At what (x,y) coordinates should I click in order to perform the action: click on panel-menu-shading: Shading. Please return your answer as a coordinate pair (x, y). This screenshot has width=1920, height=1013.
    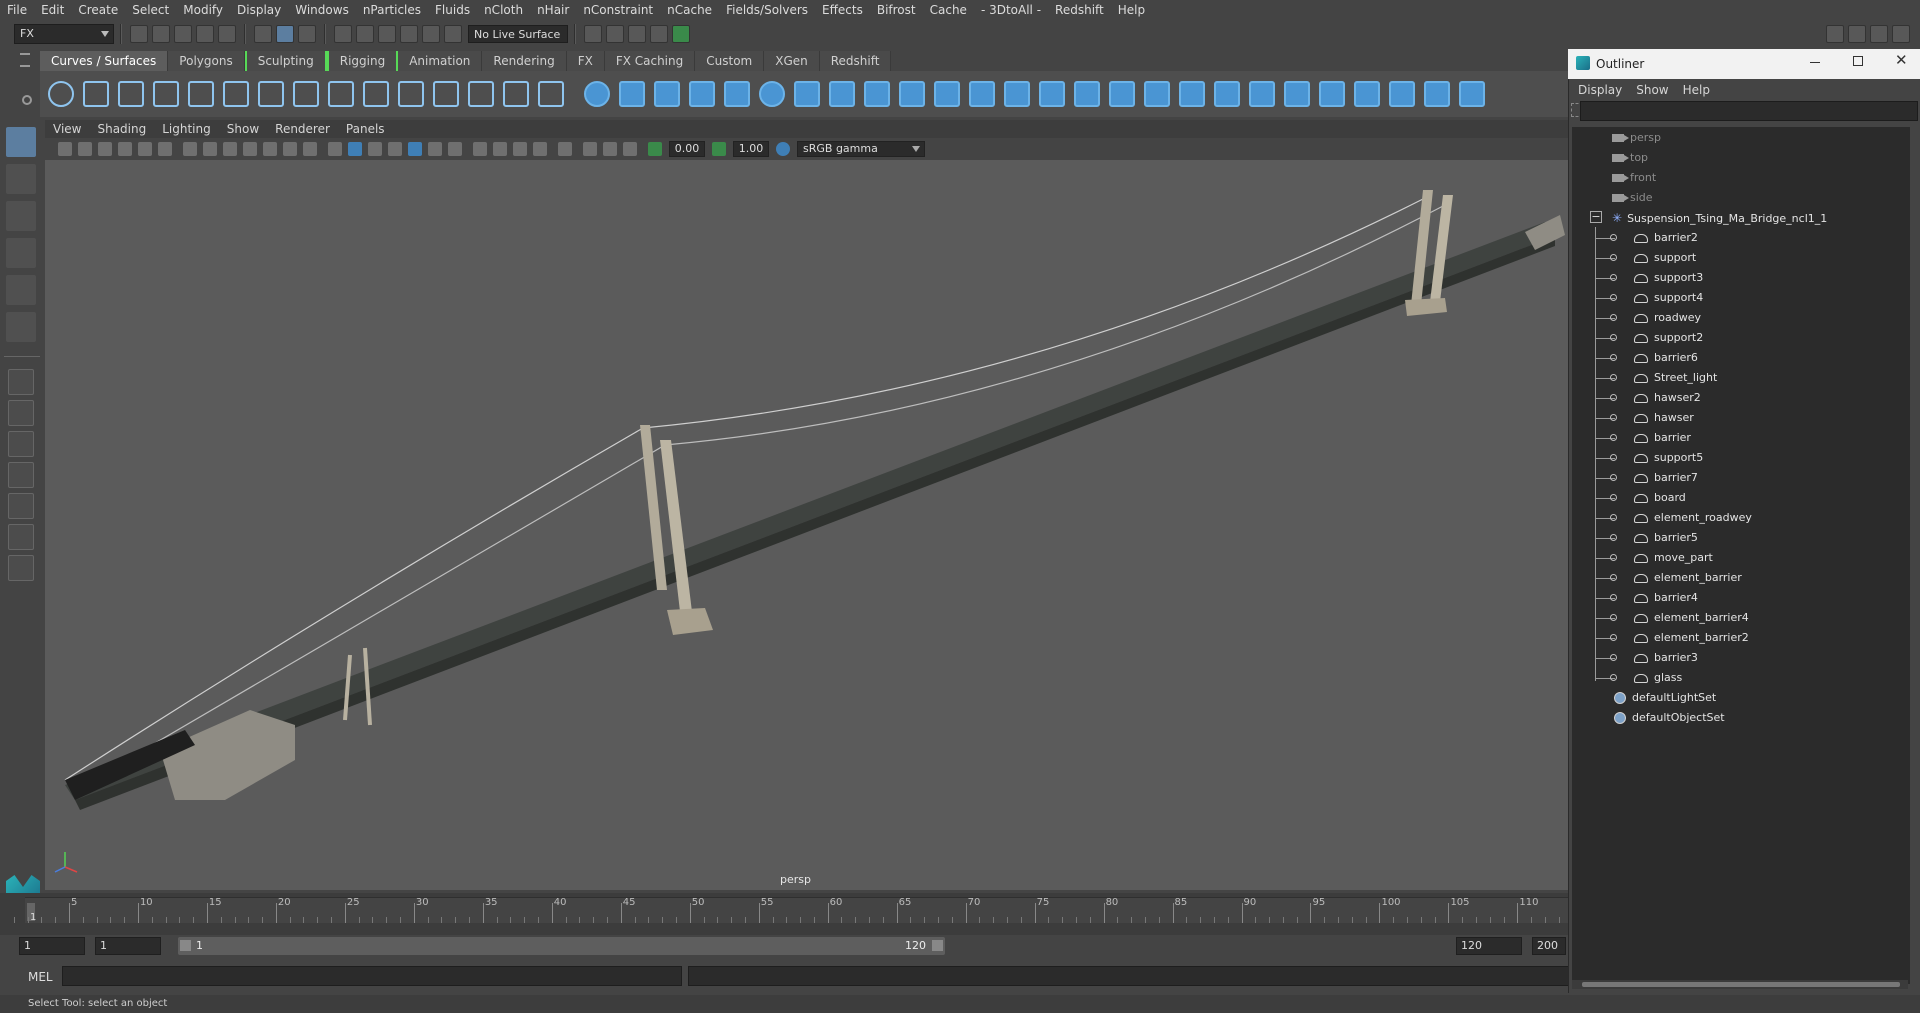
    Looking at the image, I should click on (121, 129).